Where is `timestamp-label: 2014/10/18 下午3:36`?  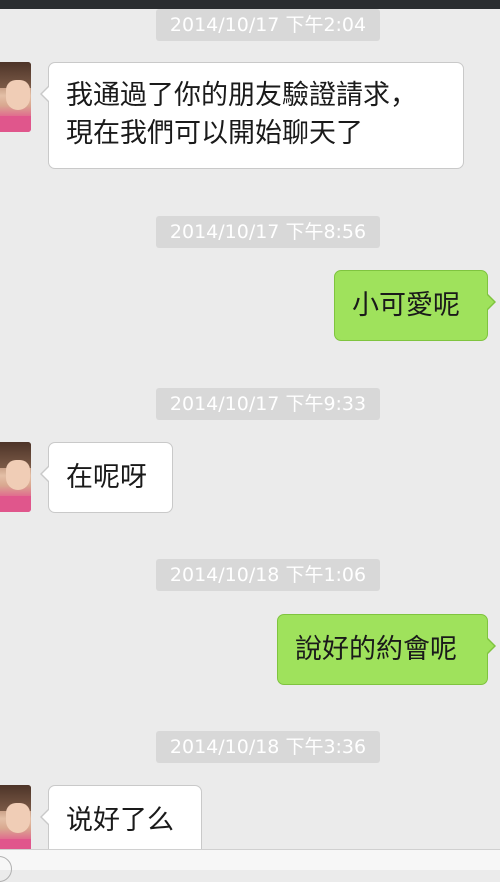
timestamp-label: 2014/10/18 下午3:36 is located at coordinates (268, 747).